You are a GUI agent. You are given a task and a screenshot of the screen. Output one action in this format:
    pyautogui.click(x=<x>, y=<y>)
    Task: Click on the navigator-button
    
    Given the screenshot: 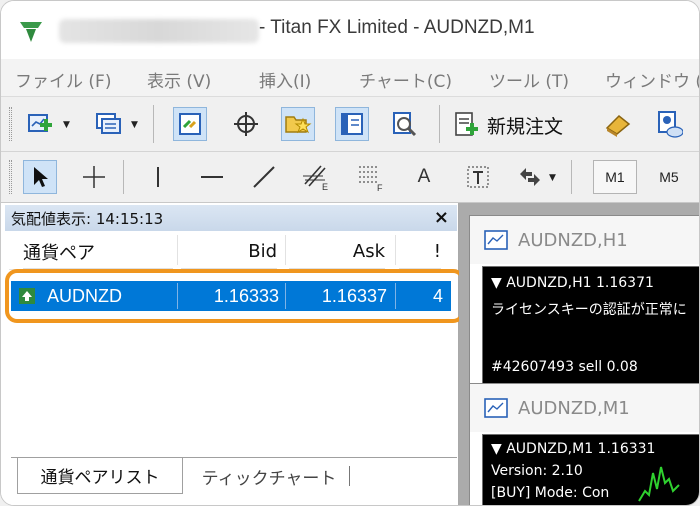 What is the action you would take?
    pyautogui.click(x=298, y=124)
    